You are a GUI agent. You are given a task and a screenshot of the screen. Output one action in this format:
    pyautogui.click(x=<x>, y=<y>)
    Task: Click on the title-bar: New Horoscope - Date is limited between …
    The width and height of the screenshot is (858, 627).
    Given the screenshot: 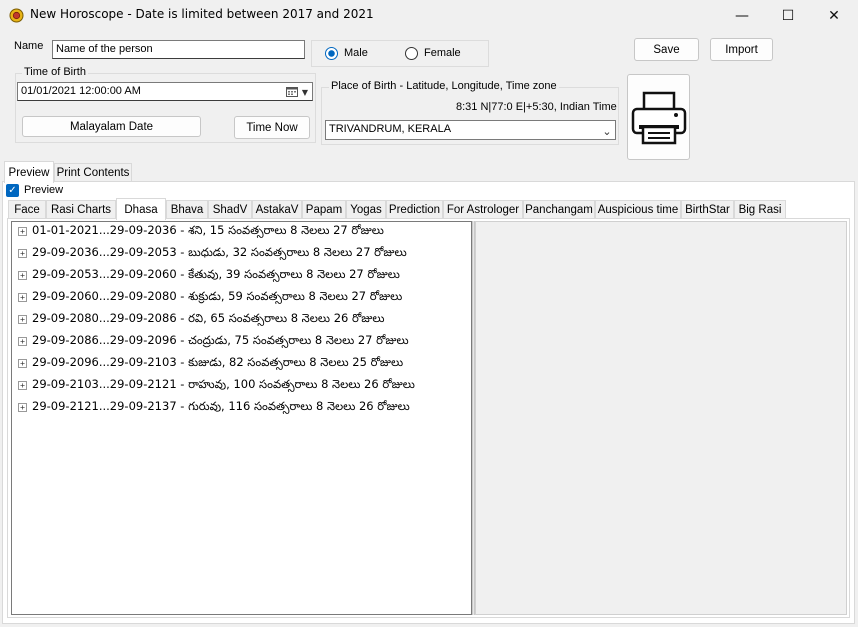 What is the action you would take?
    pyautogui.click(x=429, y=15)
    